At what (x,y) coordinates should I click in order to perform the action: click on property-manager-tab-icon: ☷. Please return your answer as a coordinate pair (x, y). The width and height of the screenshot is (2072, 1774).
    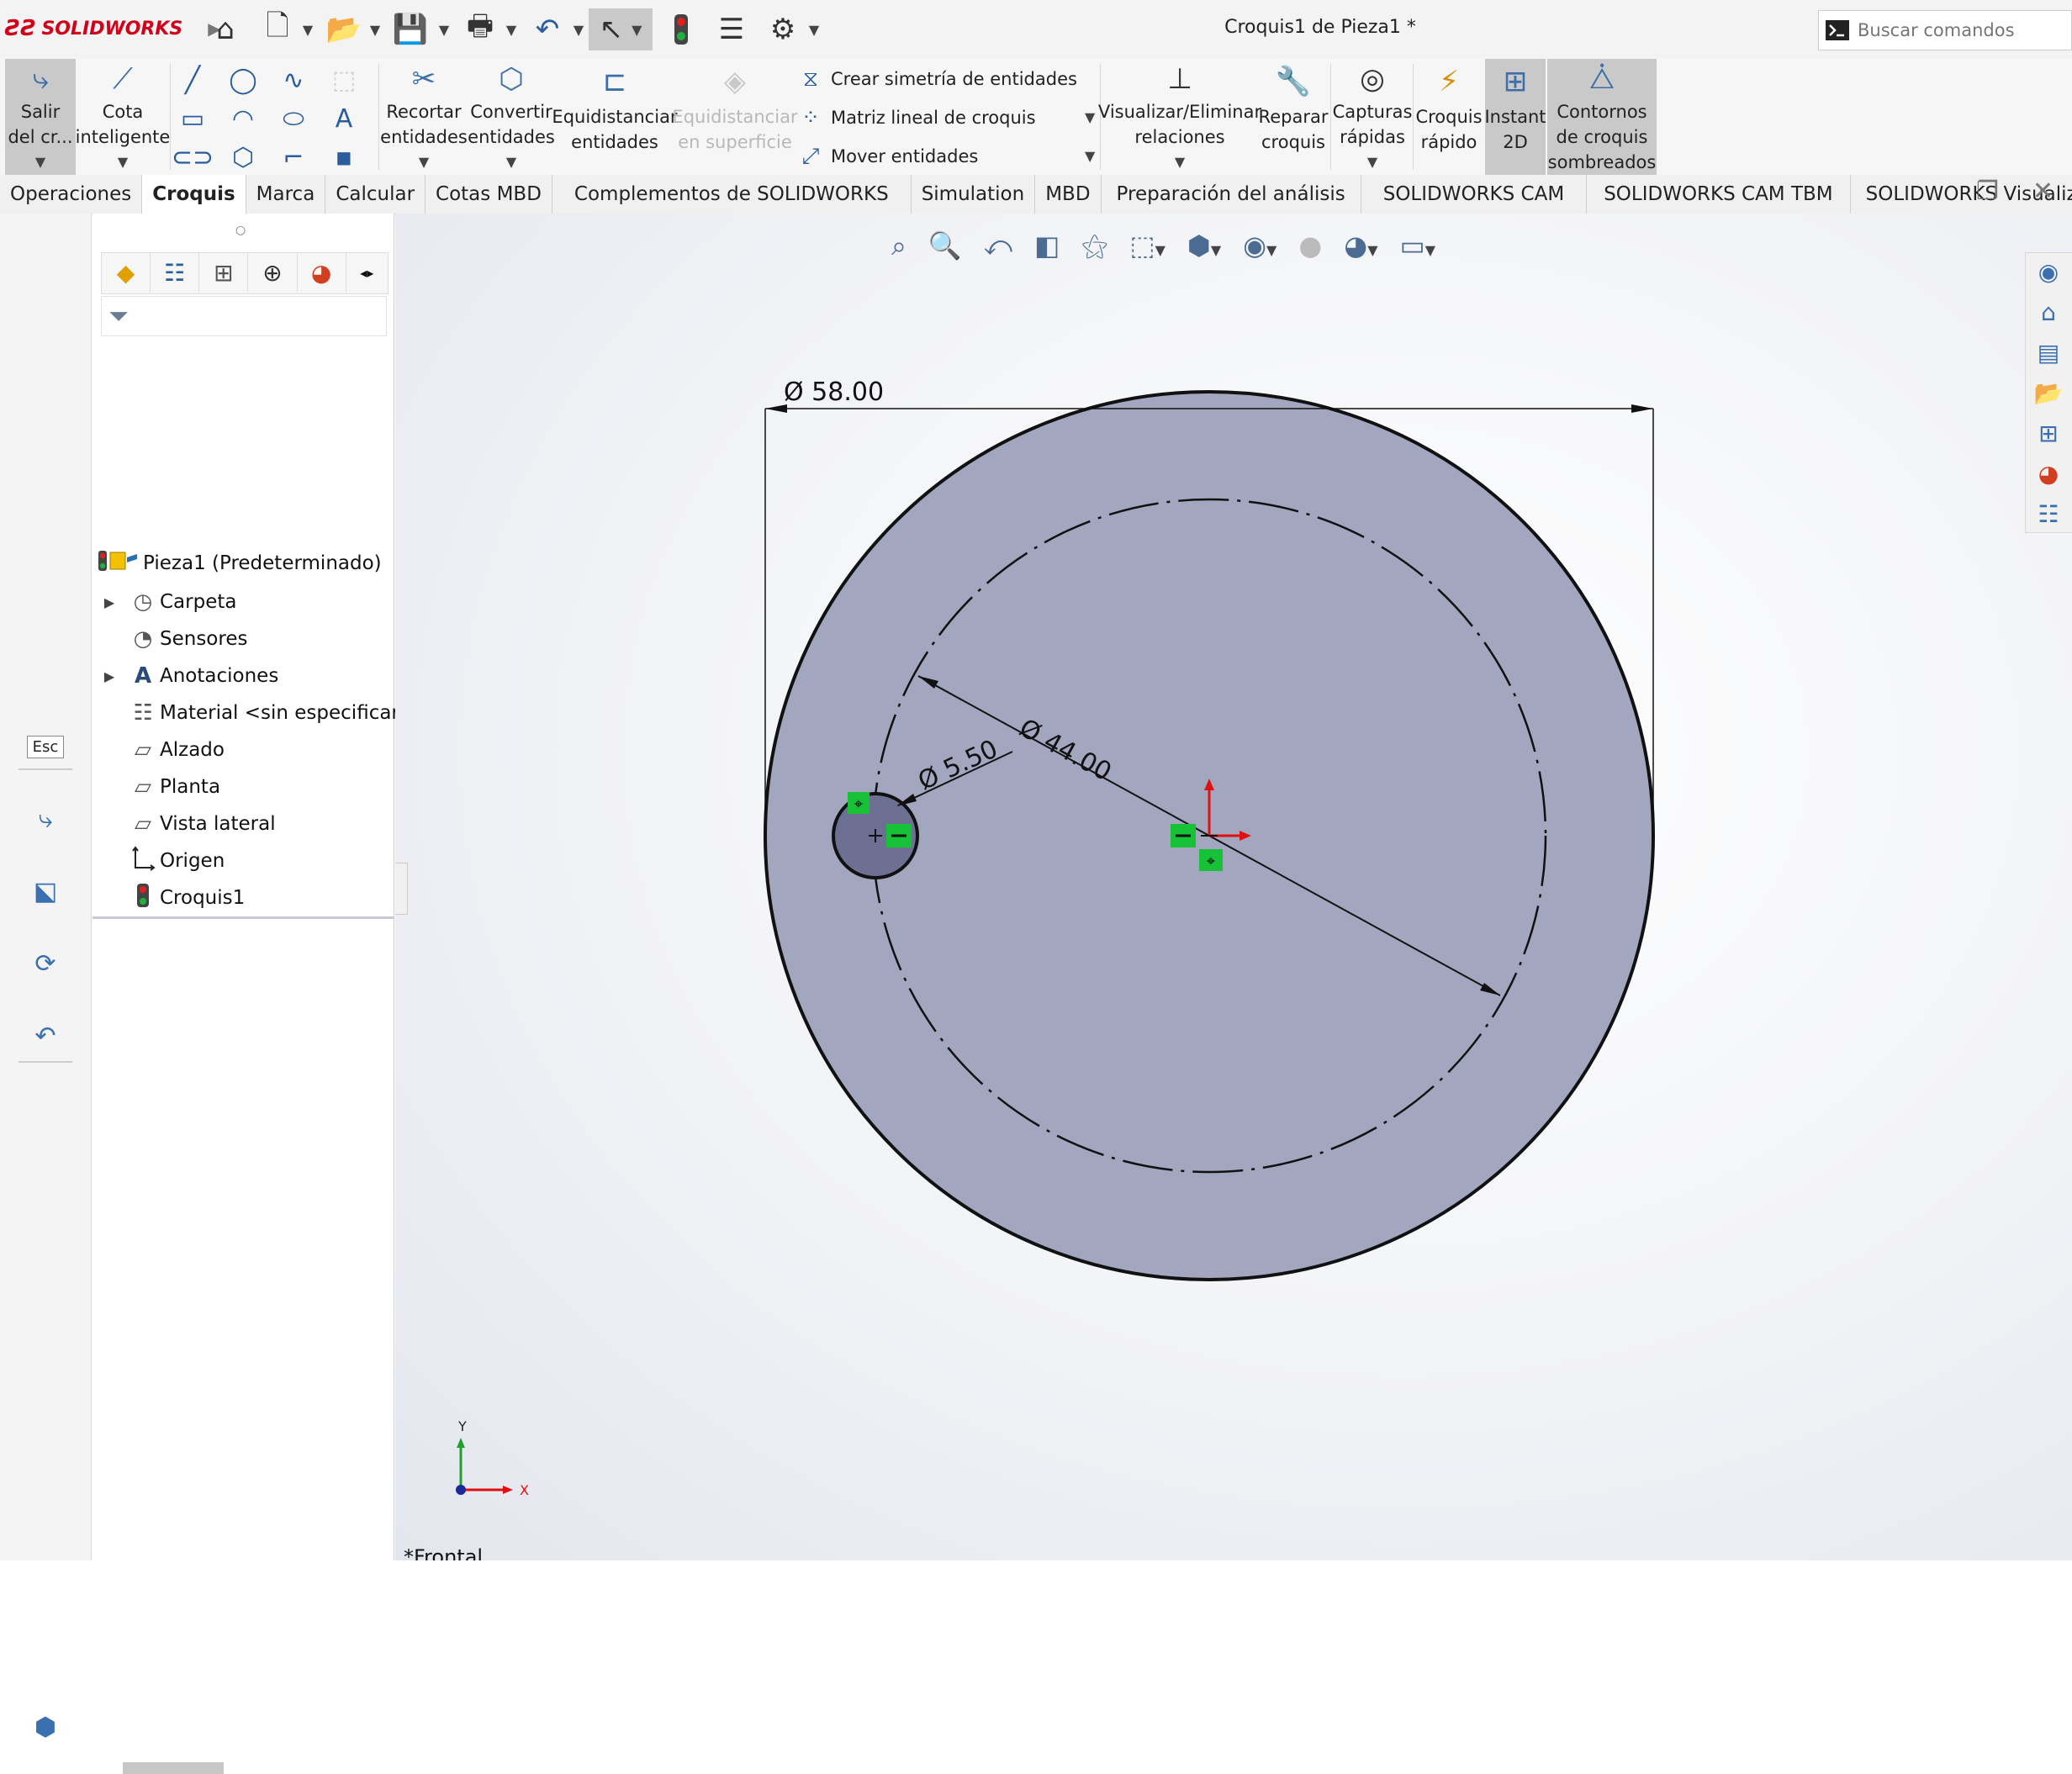
    Looking at the image, I should click on (175, 272).